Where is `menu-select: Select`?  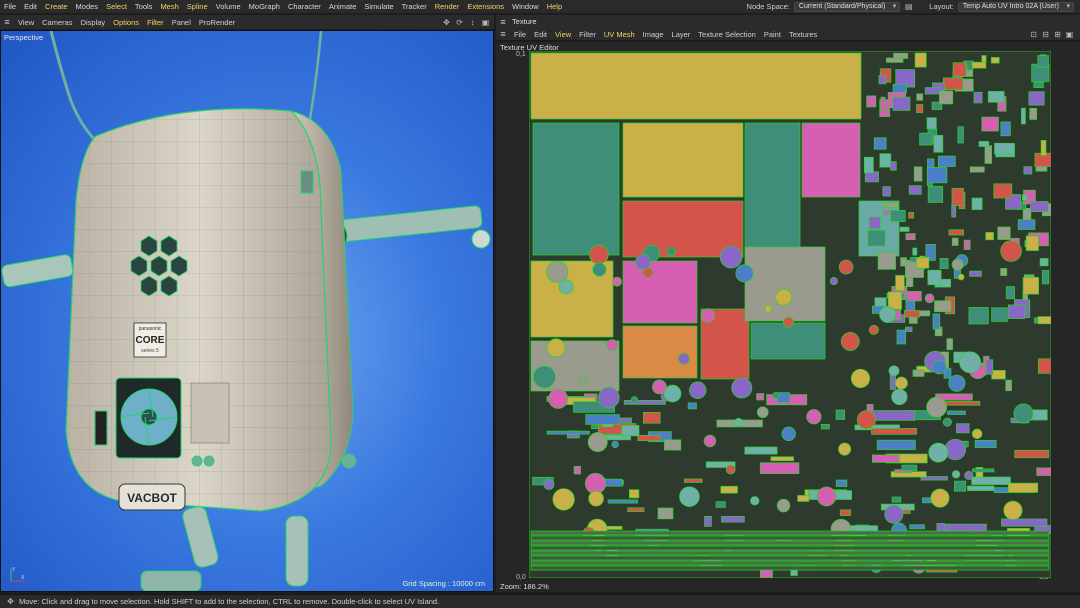
menu-select: Select is located at coordinates (116, 6).